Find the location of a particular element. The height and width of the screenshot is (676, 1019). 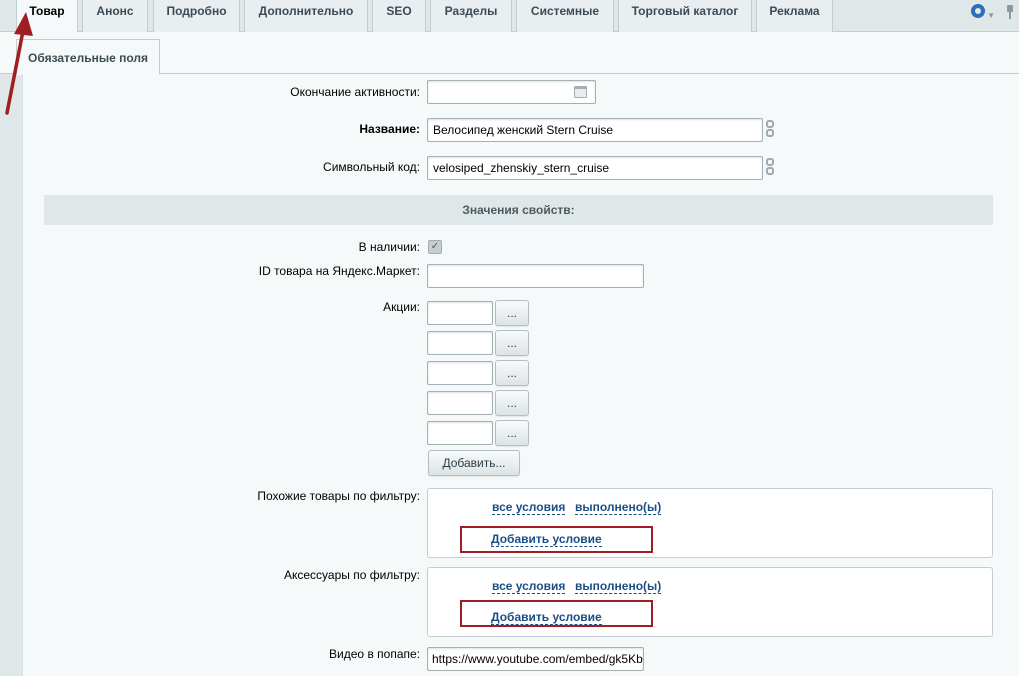

similar-all-conditions-link: все условия is located at coordinates (529, 508).